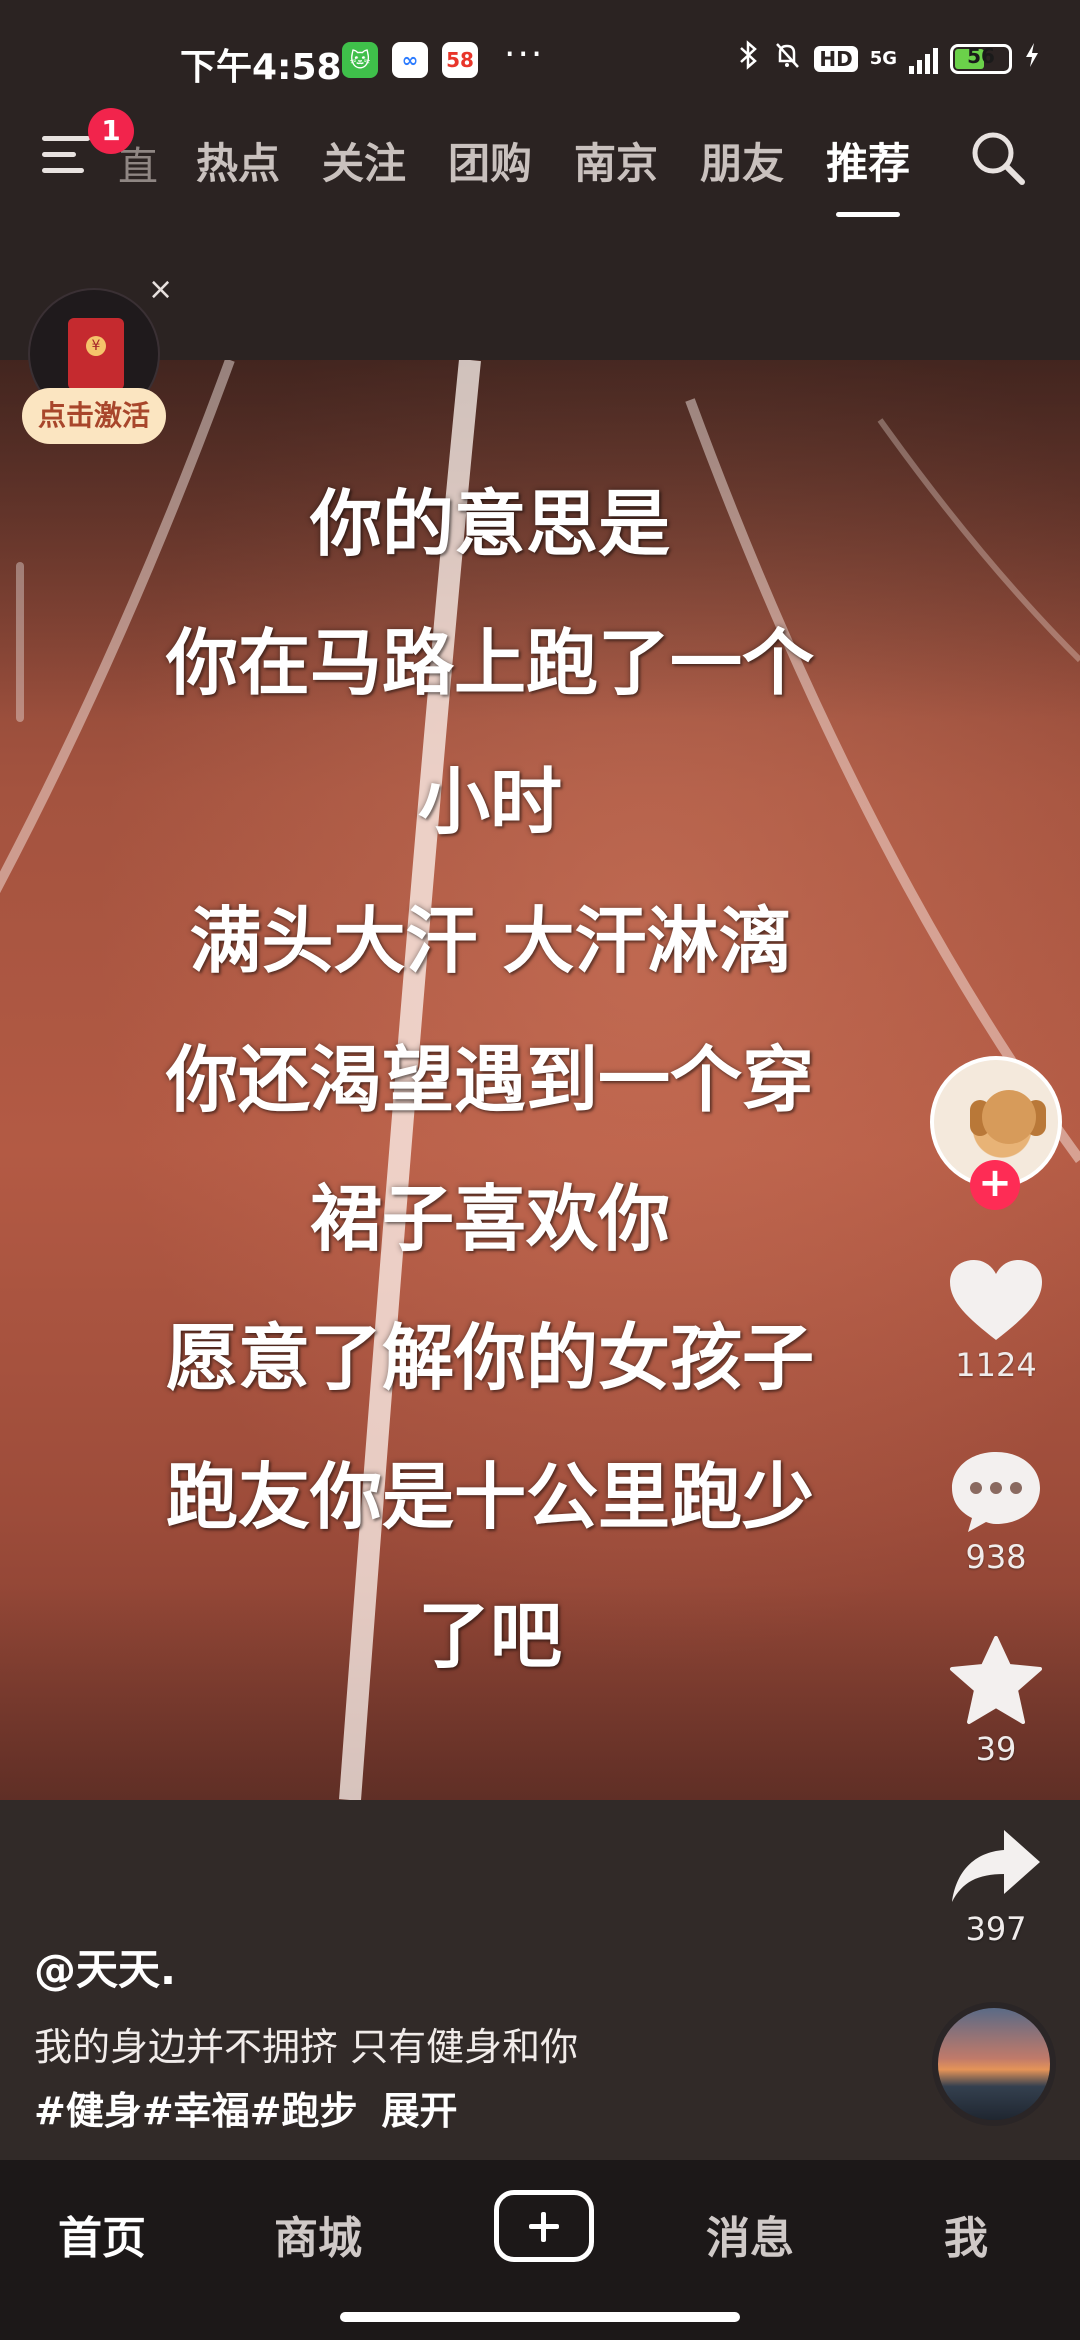 This screenshot has width=1080, height=2340. What do you see at coordinates (489, 1636) in the screenshot?
I see `caption-line: 了吧` at bounding box center [489, 1636].